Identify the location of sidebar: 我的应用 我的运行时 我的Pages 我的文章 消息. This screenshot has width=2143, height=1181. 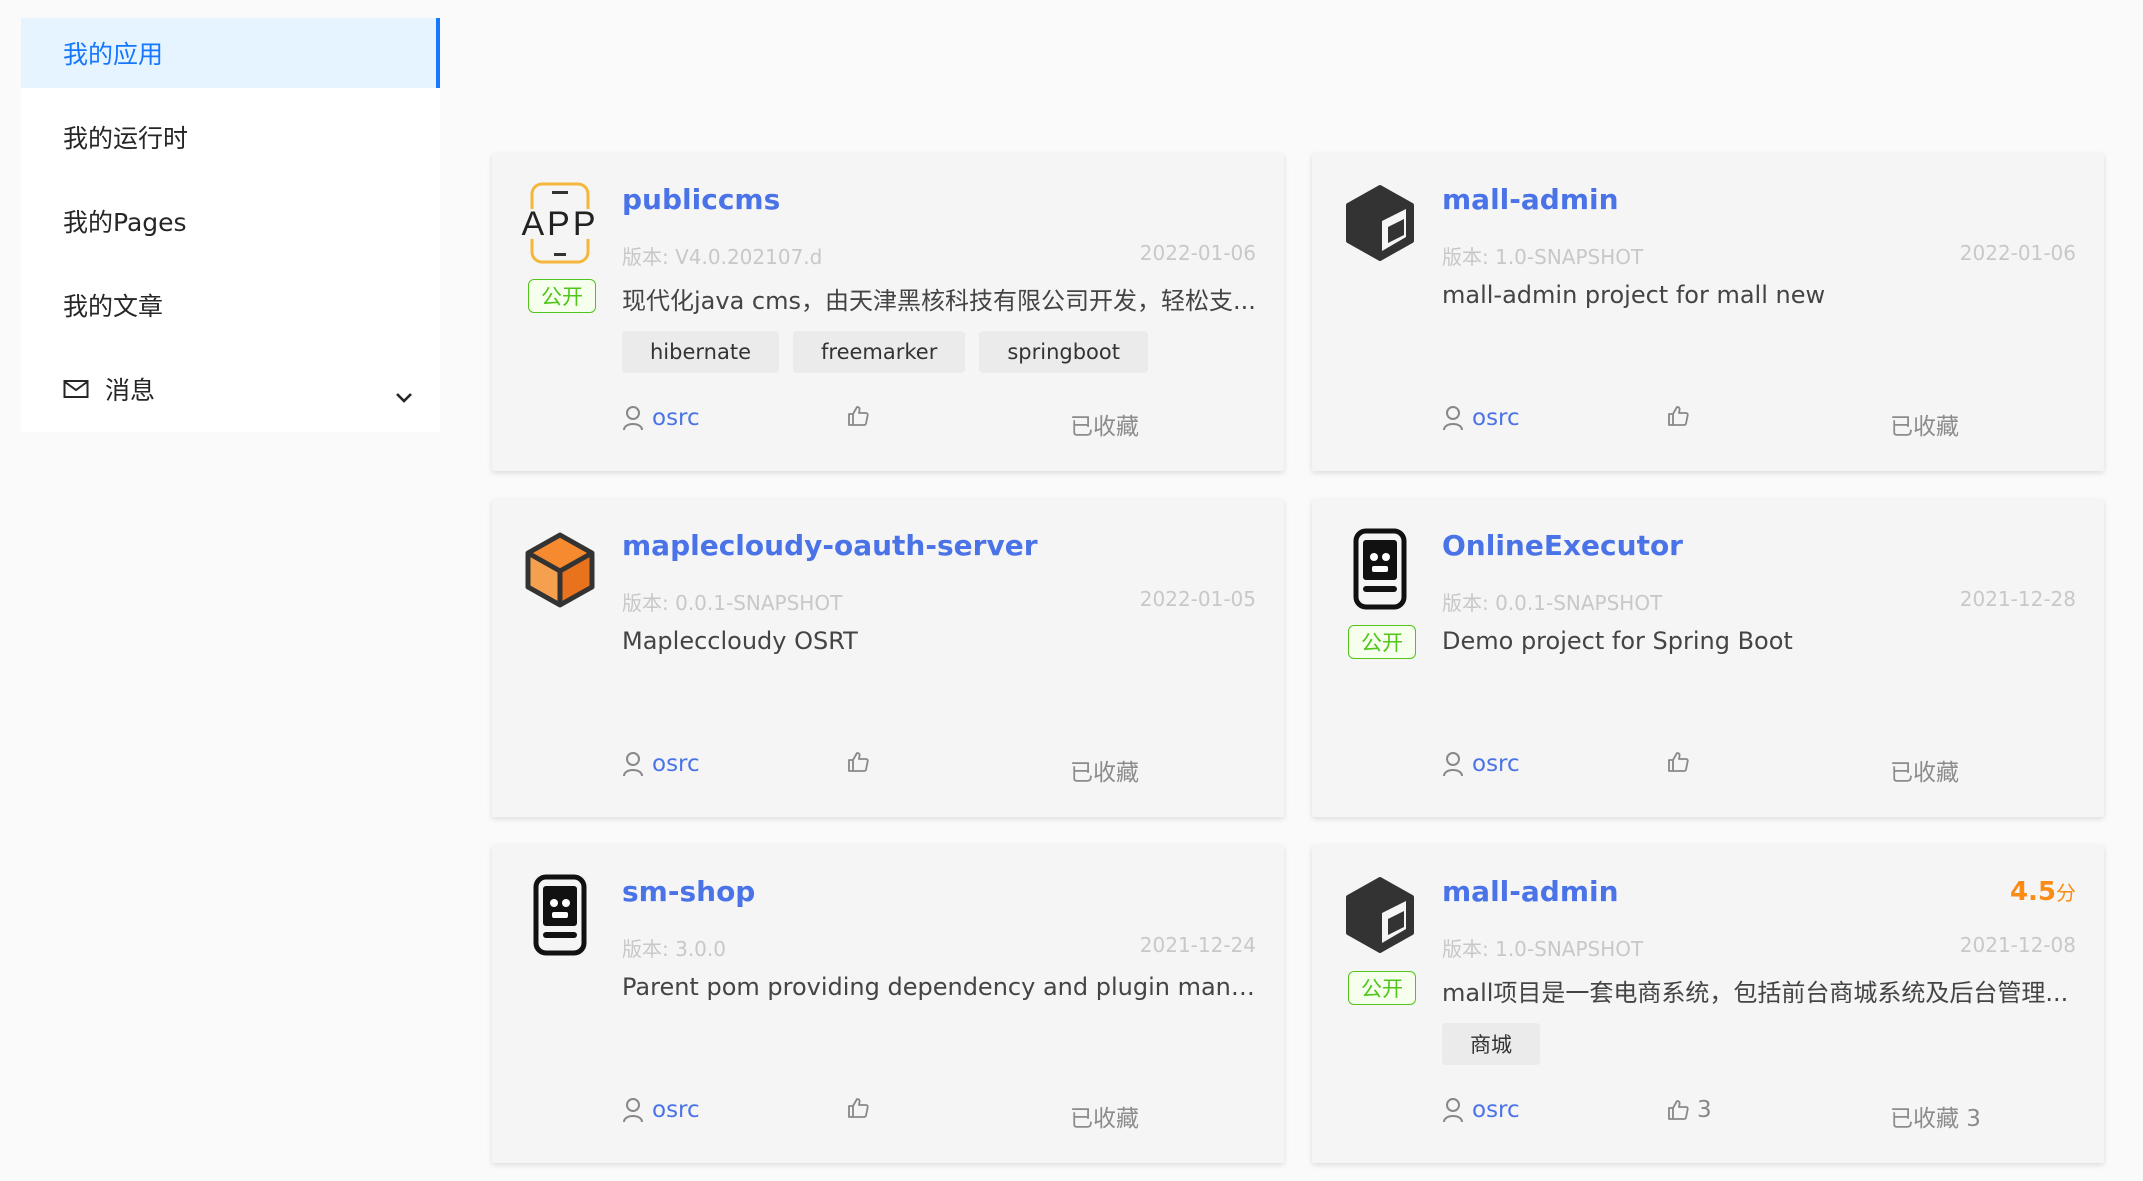
(230, 225).